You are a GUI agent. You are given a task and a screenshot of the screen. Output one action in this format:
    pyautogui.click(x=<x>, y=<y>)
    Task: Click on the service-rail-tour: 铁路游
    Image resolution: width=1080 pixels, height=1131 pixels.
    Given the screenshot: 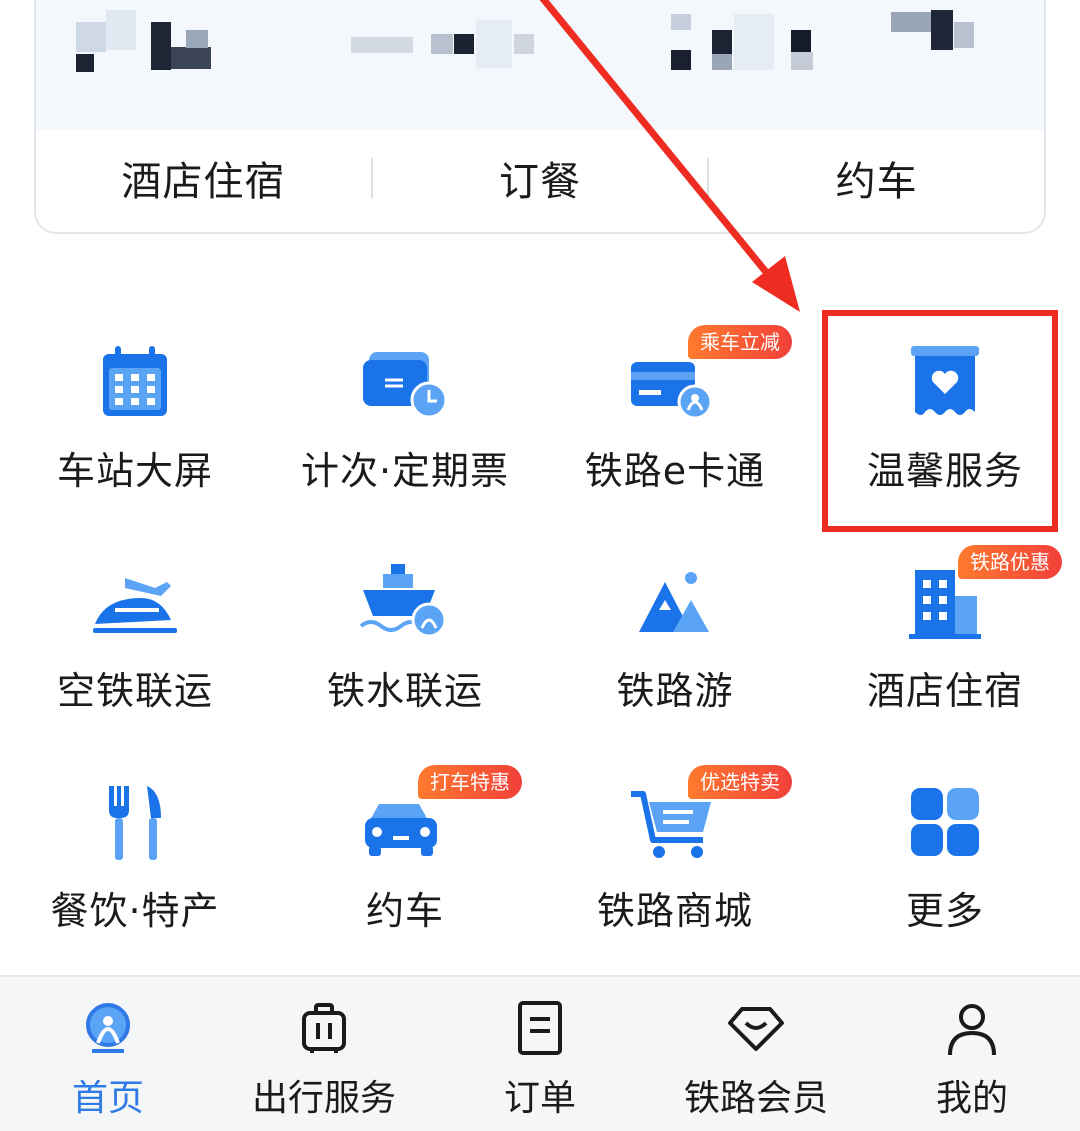 What is the action you would take?
    pyautogui.click(x=675, y=630)
    